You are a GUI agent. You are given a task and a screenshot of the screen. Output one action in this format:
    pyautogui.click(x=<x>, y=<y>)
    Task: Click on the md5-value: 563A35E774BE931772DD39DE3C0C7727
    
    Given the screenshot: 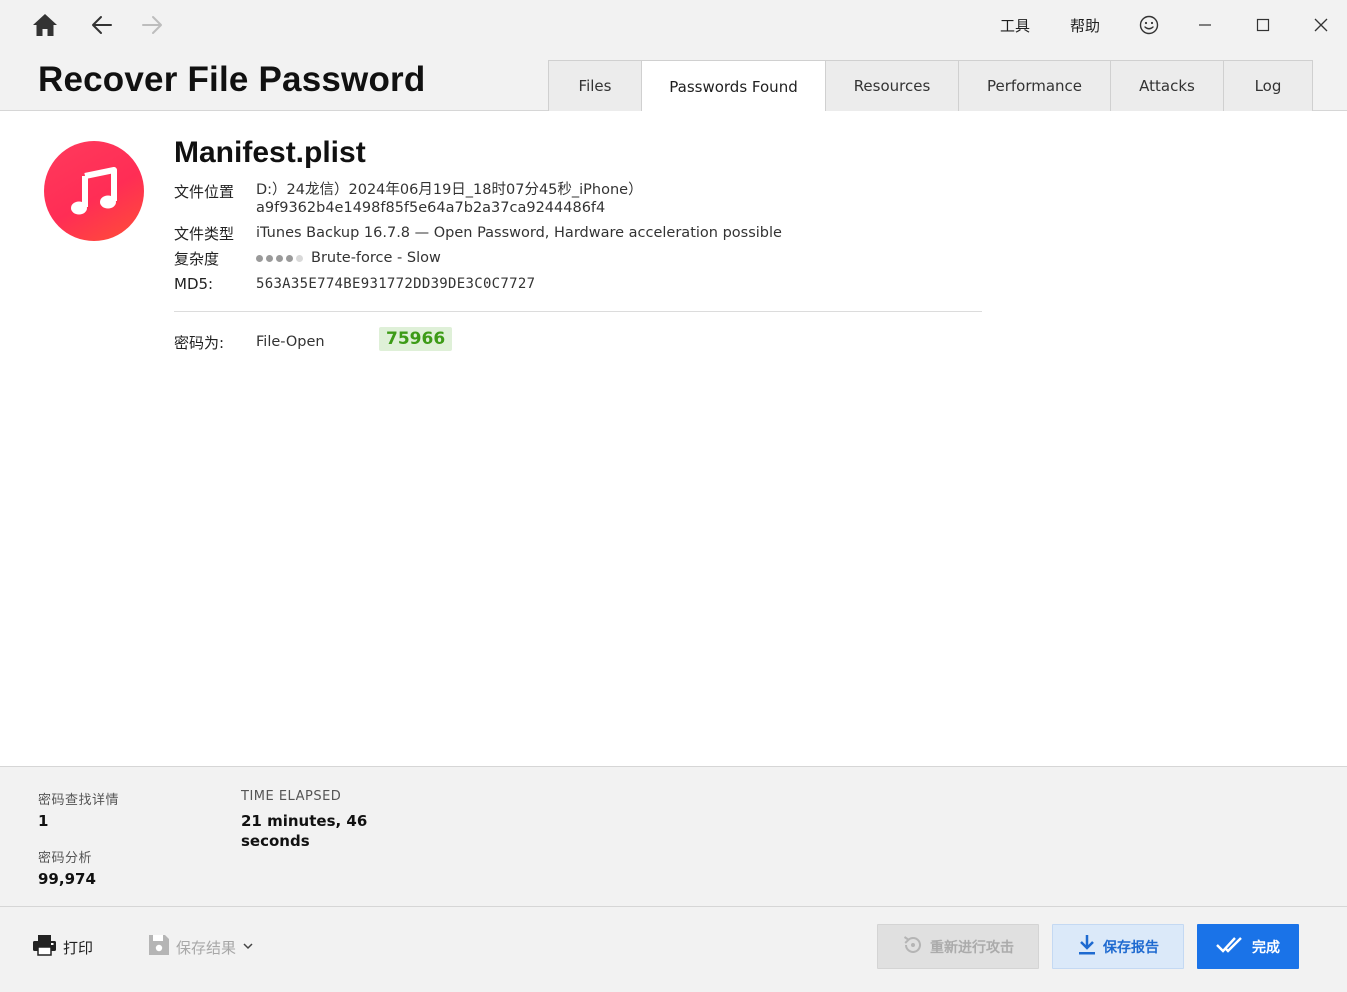 What is the action you would take?
    pyautogui.click(x=396, y=284)
    